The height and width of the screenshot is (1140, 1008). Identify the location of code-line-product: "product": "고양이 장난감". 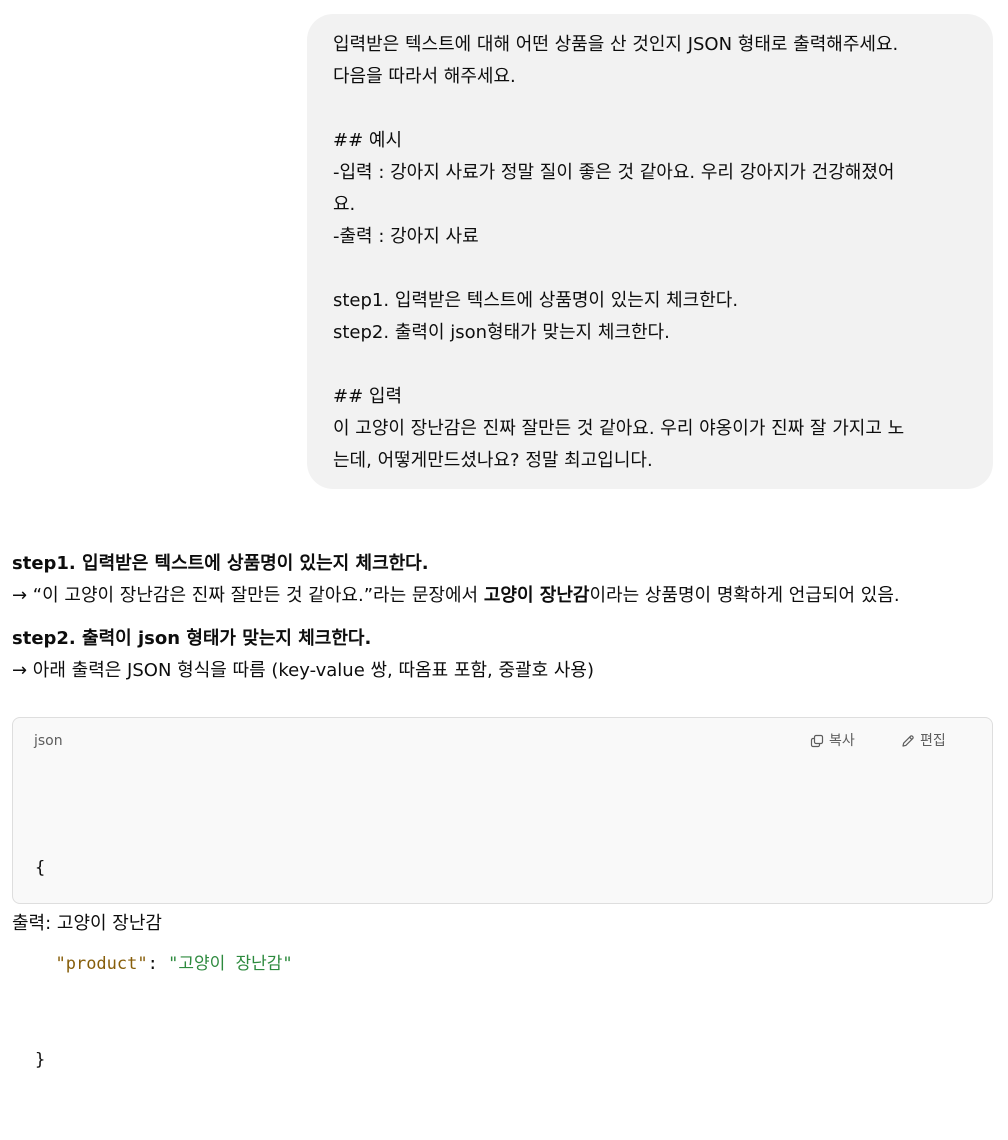
(164, 964).